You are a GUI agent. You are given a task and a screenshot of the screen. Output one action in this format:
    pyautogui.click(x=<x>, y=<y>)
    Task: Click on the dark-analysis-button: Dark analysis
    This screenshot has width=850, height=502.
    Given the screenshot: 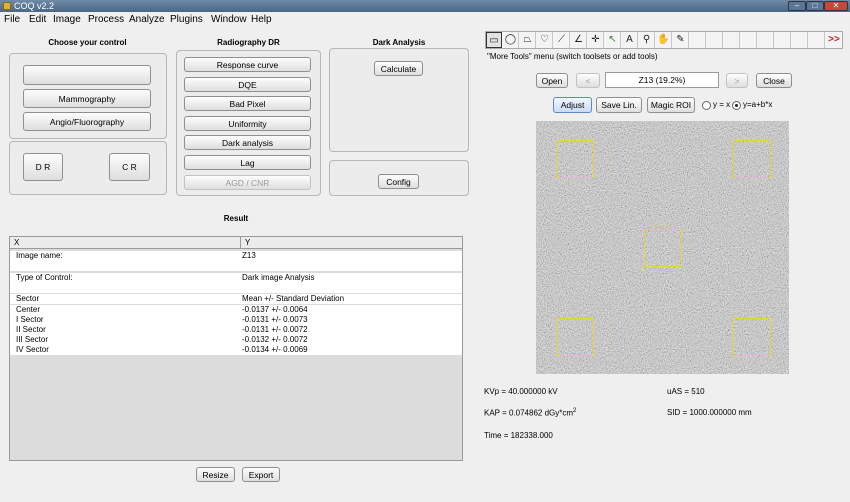 What is the action you would take?
    pyautogui.click(x=247, y=142)
    